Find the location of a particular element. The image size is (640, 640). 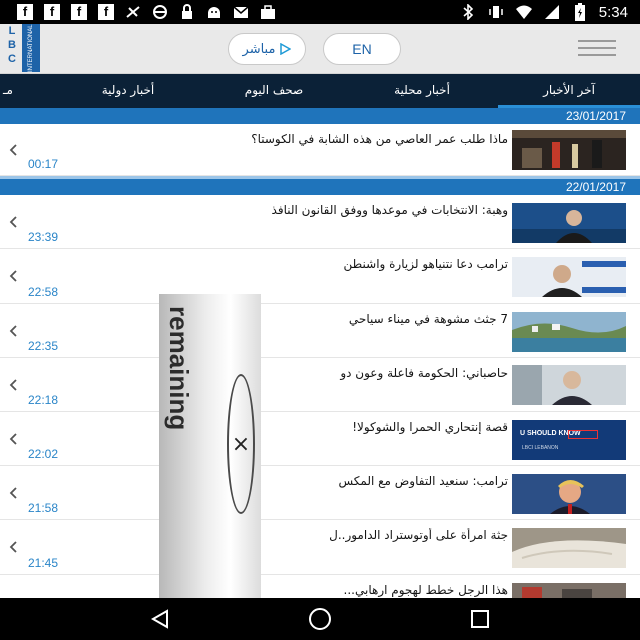

news-headline: ترامب: سنعيد التفاوض مع المكس is located at coordinates (423, 481).